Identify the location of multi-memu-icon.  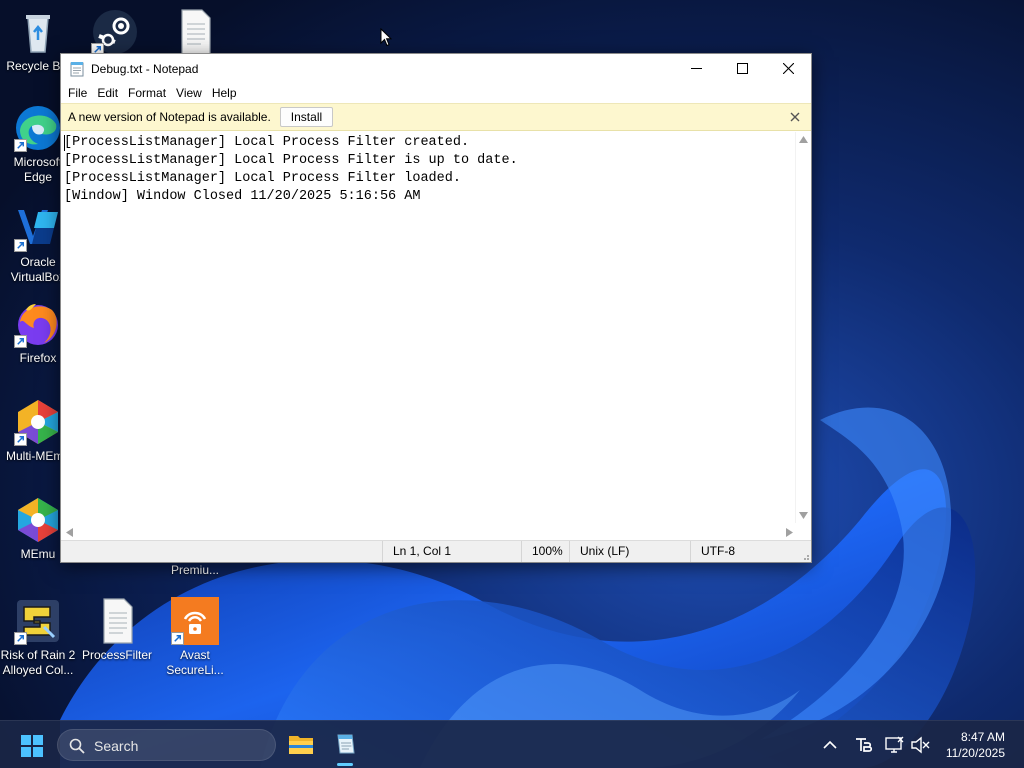
(38, 422).